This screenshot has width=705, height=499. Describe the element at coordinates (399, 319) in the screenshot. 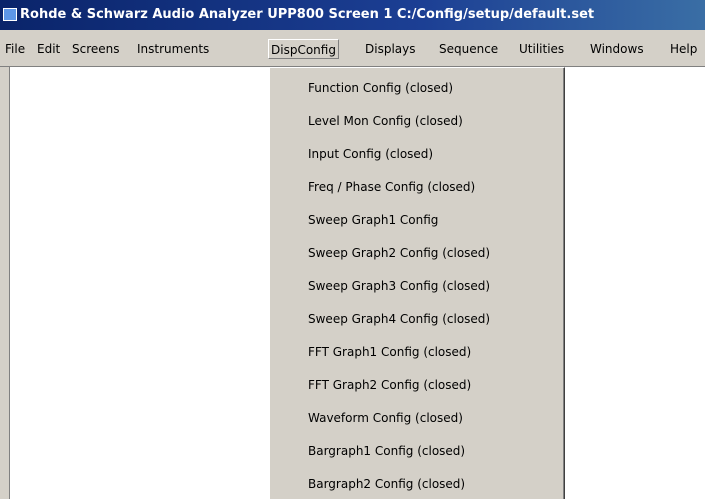

I see `menu-item-sweep-graph4-config: Sweep Graph4 Config (closed)` at that location.